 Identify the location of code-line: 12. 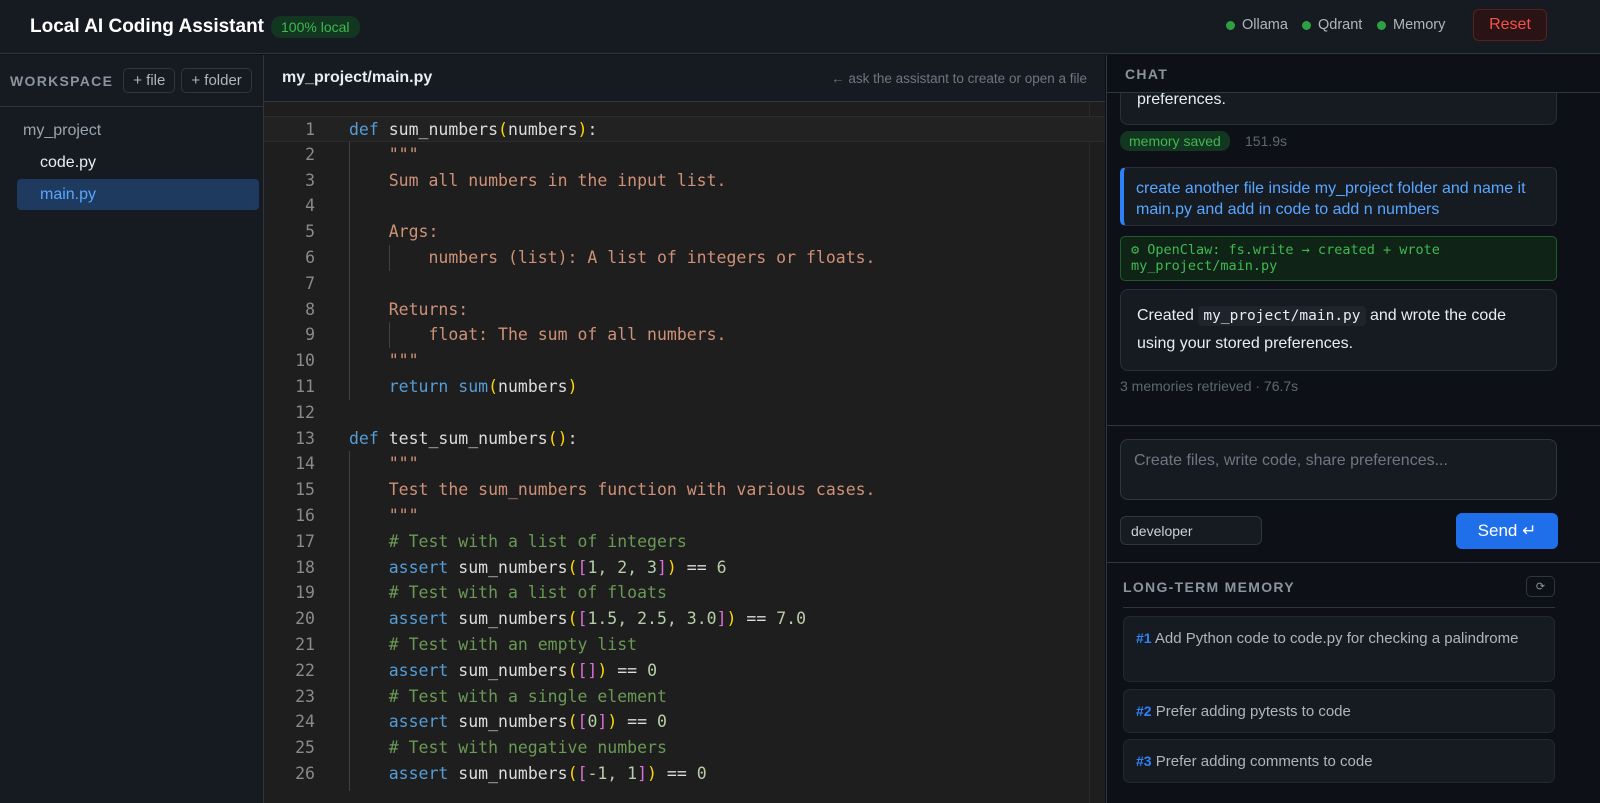
(684, 413).